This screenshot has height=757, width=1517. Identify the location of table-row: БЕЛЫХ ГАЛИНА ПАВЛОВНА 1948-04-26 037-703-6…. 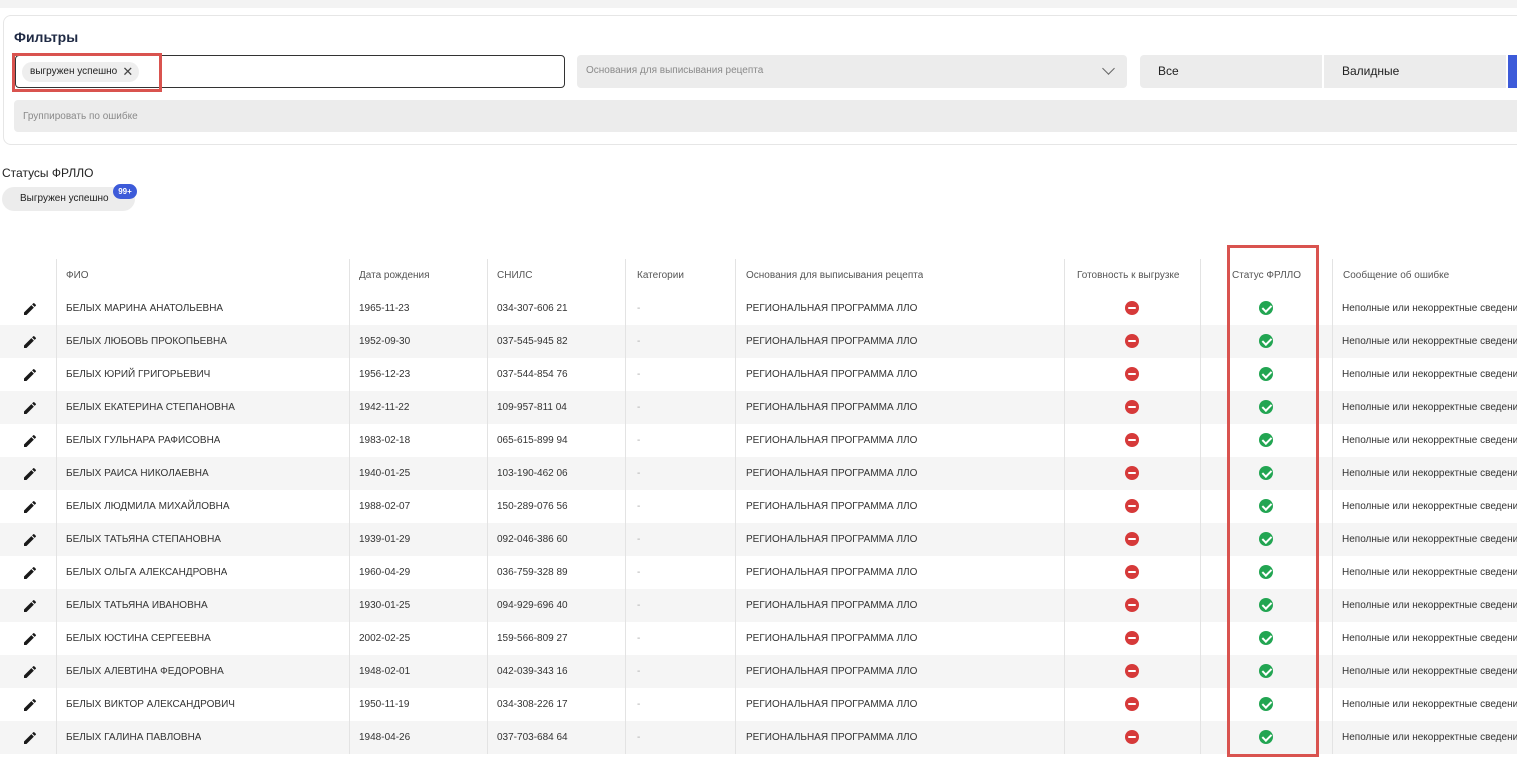
(758, 737).